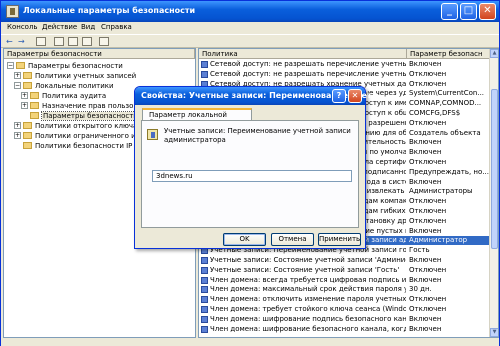 The image size is (500, 346). Describe the element at coordinates (339, 239) in the screenshot. I see `apply-button: Применить` at that location.